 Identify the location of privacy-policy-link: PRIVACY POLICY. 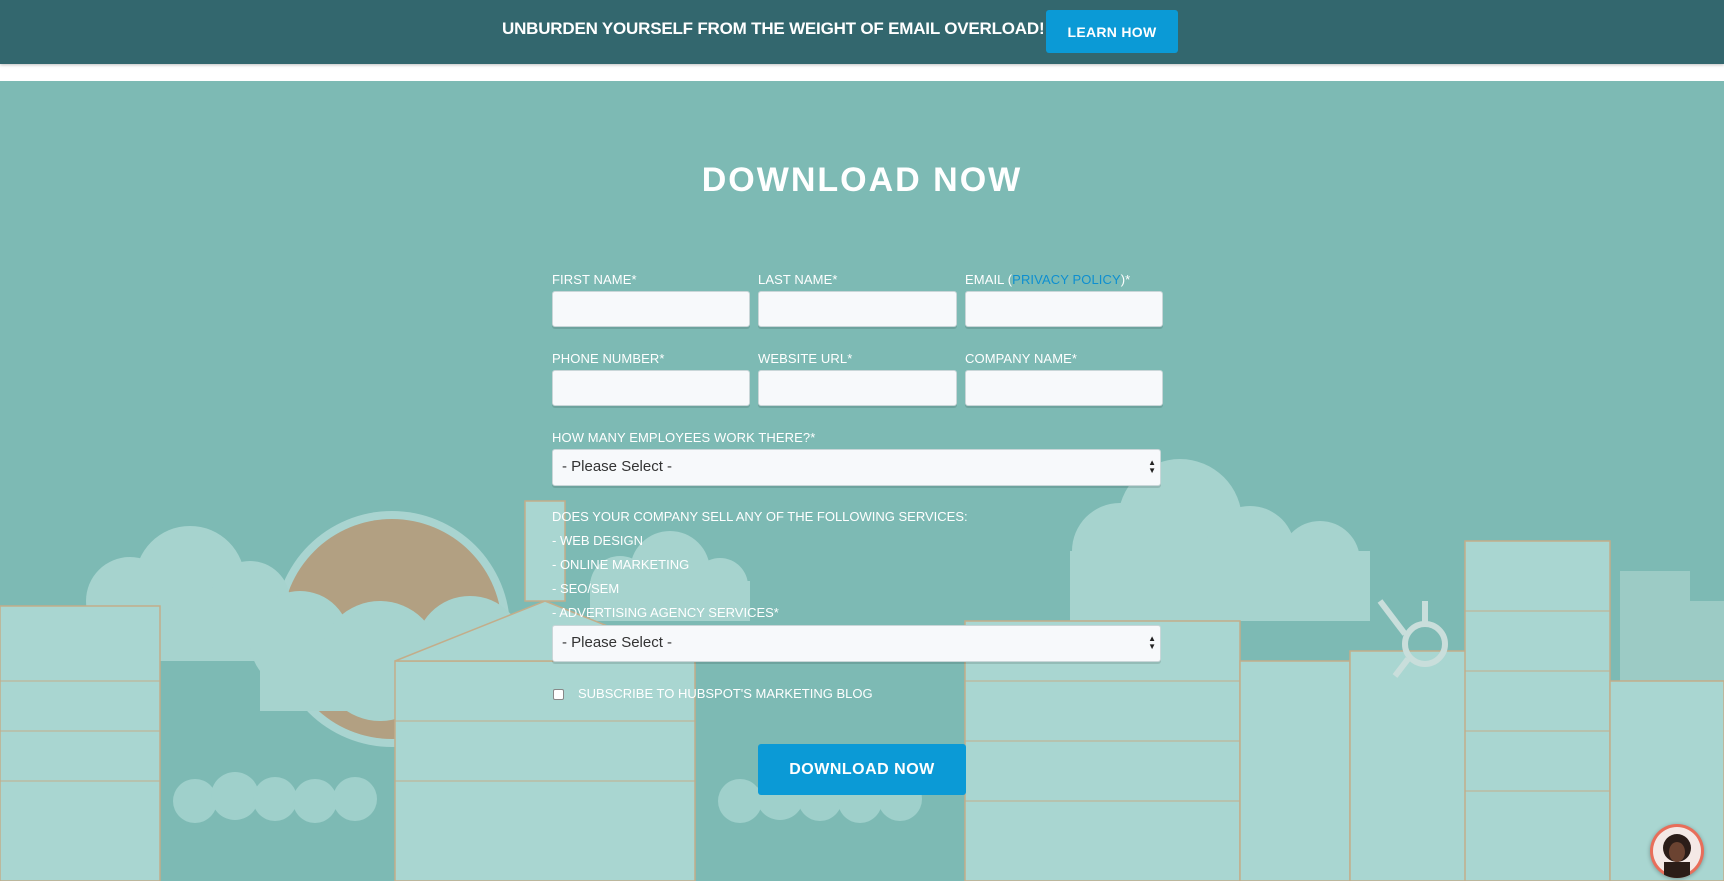
(1066, 279).